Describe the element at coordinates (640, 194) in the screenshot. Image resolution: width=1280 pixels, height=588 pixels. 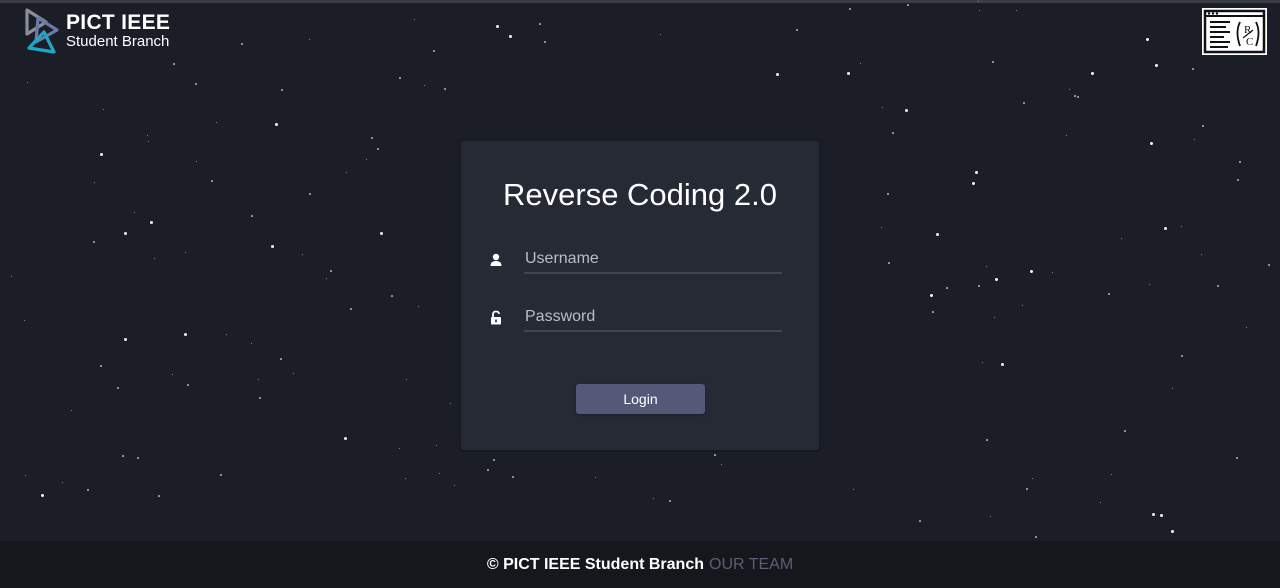
I see `page-title: Reverse Coding 2.0` at that location.